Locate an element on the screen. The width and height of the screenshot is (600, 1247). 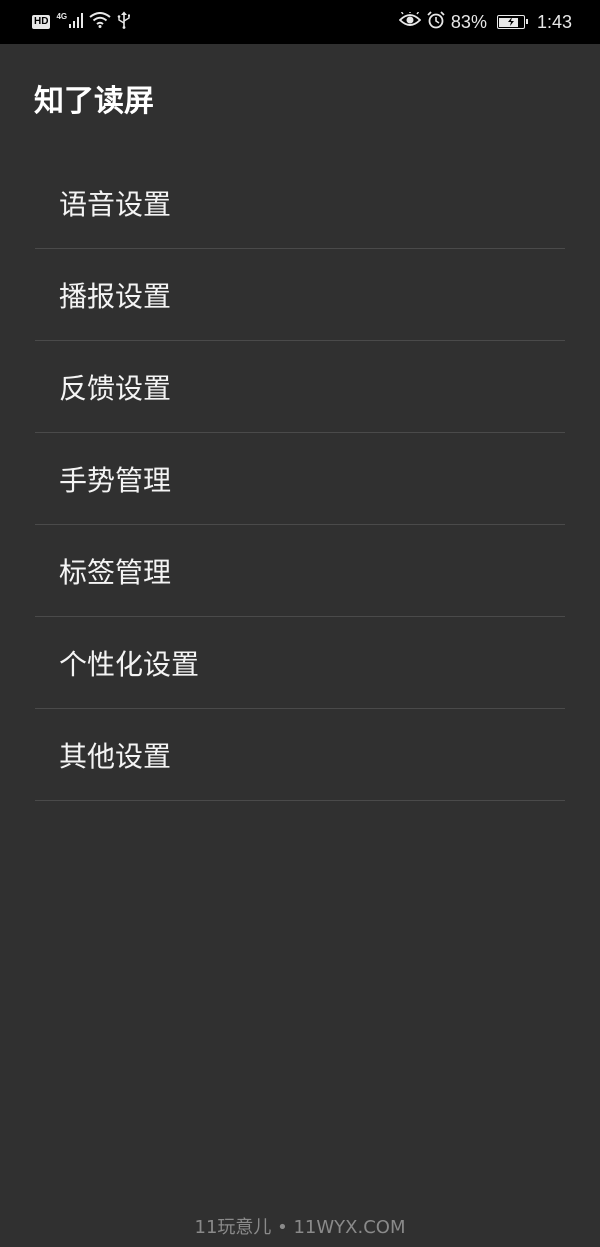
menu-item-gesture-management: 手势管理 is located at coordinates (300, 479).